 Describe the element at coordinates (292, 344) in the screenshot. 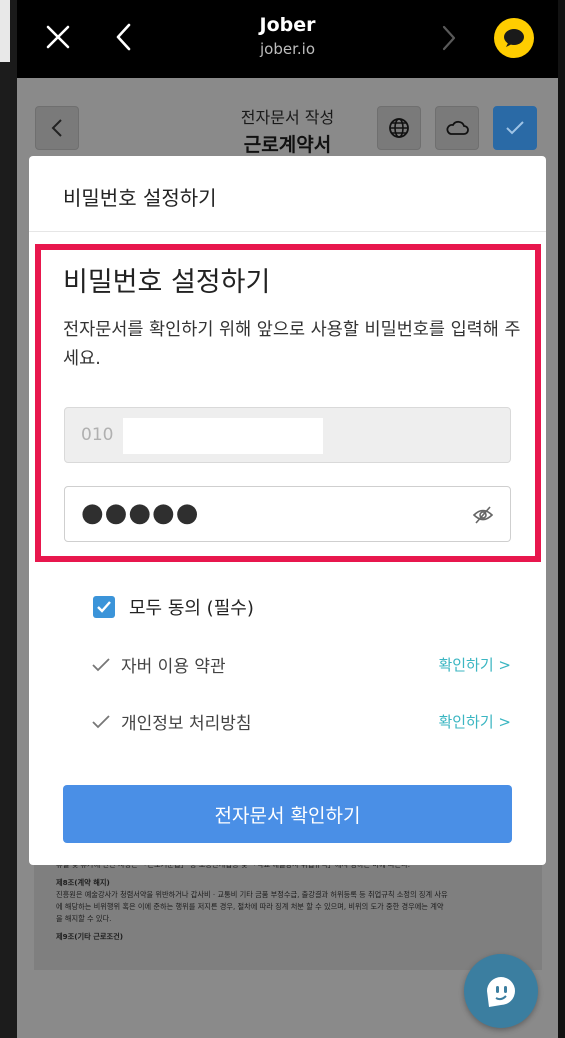

I see `password-description: 전자문서를 확인하기 위해 앞으로 사용할 비밀번호를 입력해 주세요.` at that location.